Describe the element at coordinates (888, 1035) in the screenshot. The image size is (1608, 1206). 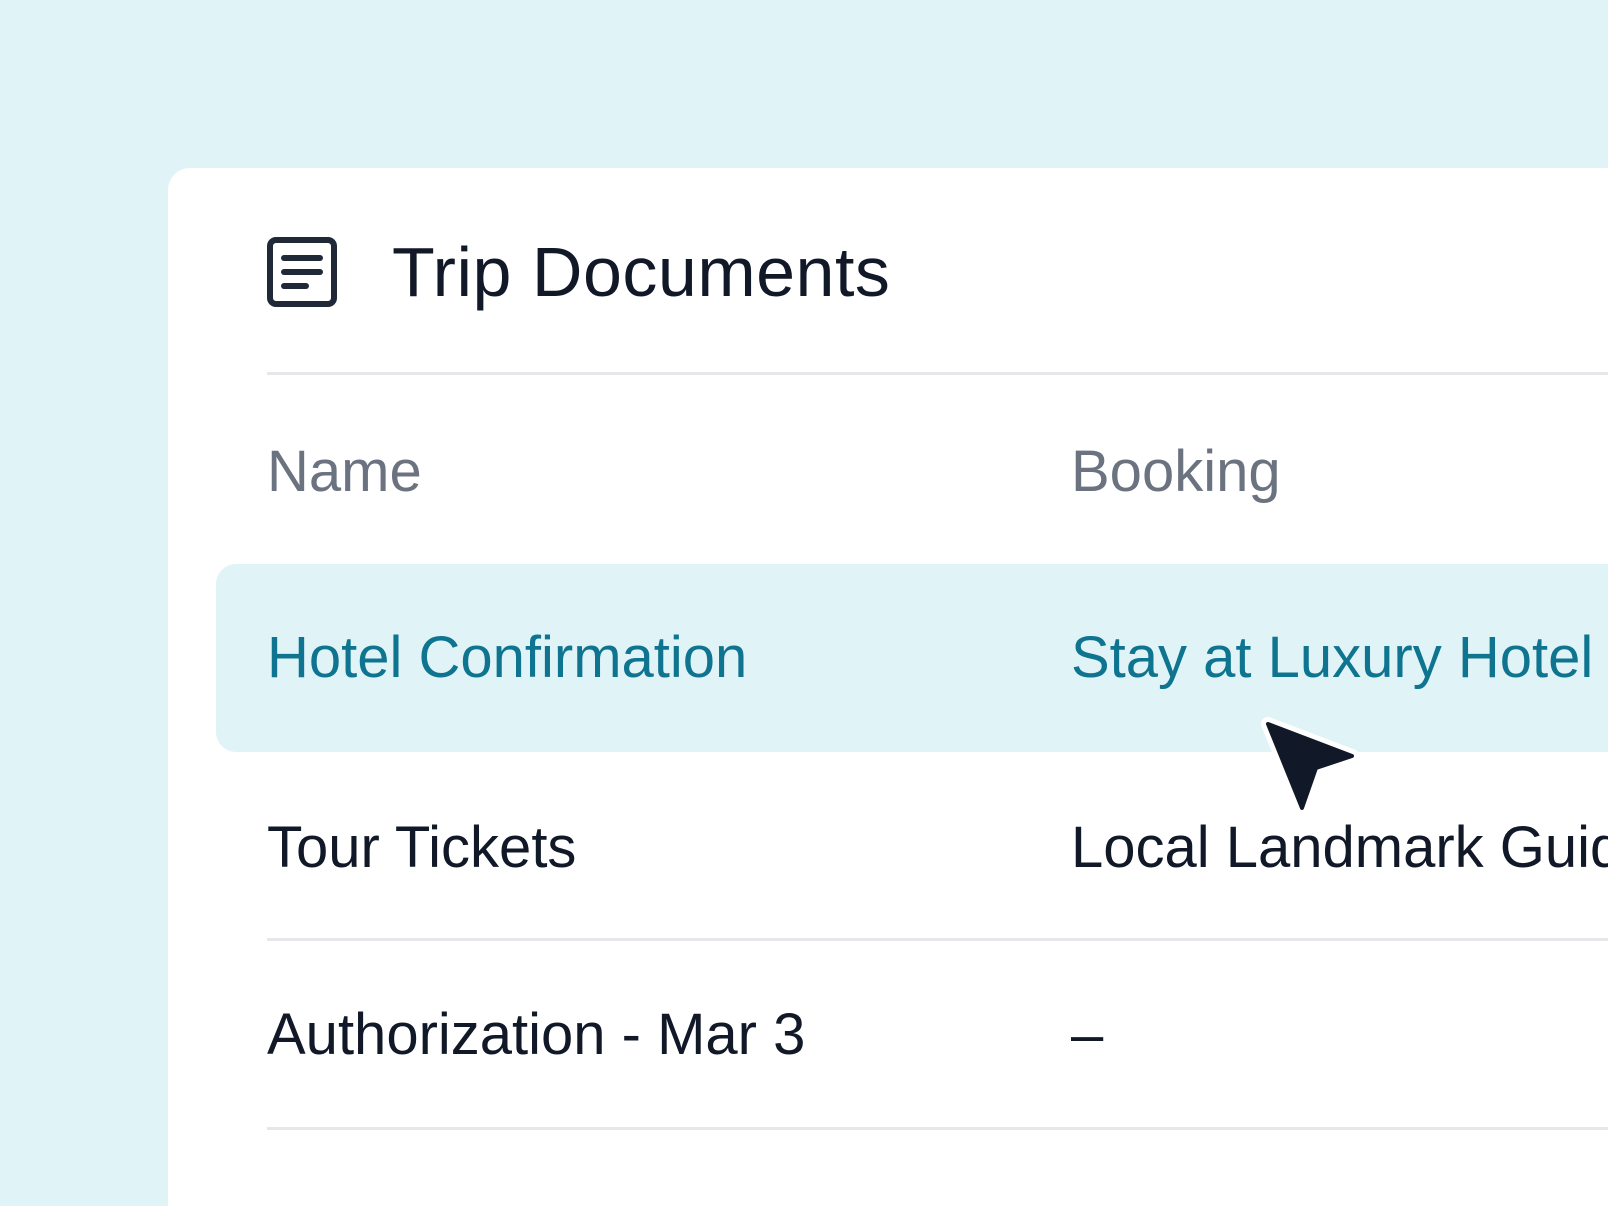
I see `table-row: Authorization - Mar 3 –` at that location.